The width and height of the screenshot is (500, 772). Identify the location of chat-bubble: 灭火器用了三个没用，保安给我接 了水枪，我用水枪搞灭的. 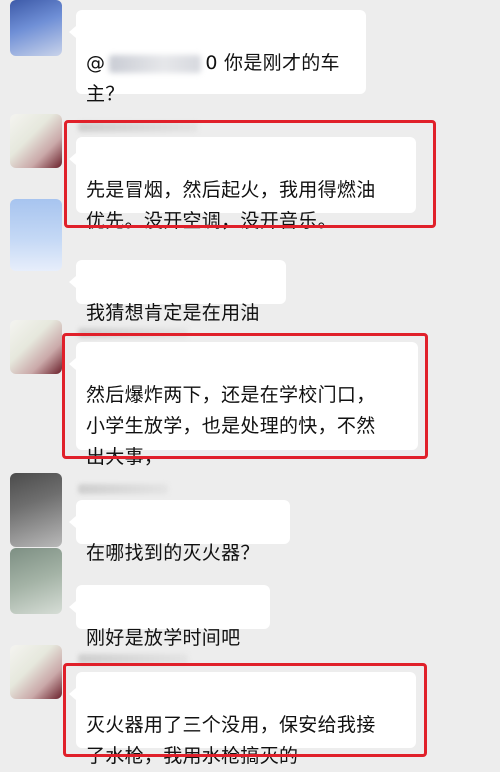
(242, 719).